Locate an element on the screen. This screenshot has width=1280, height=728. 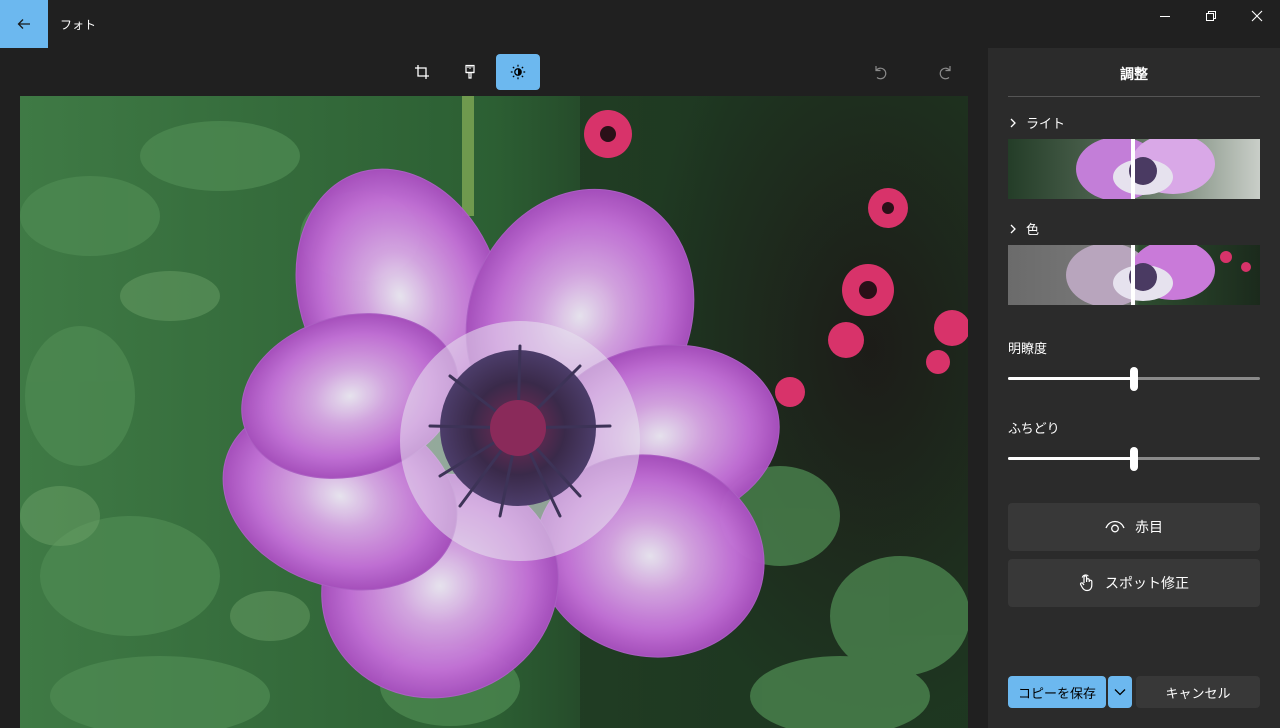
brightness-icon is located at coordinates (518, 72).